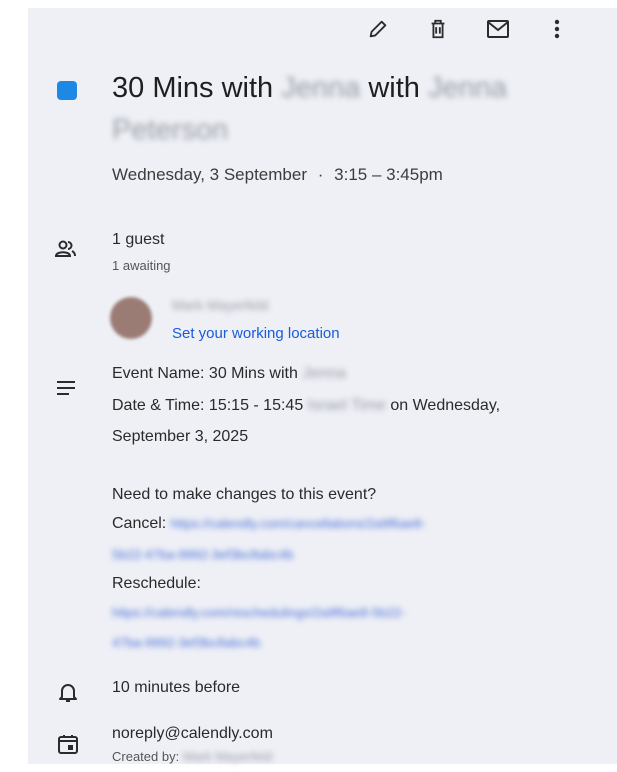 This screenshot has width=617, height=772. I want to click on people-icon, so click(65, 248).